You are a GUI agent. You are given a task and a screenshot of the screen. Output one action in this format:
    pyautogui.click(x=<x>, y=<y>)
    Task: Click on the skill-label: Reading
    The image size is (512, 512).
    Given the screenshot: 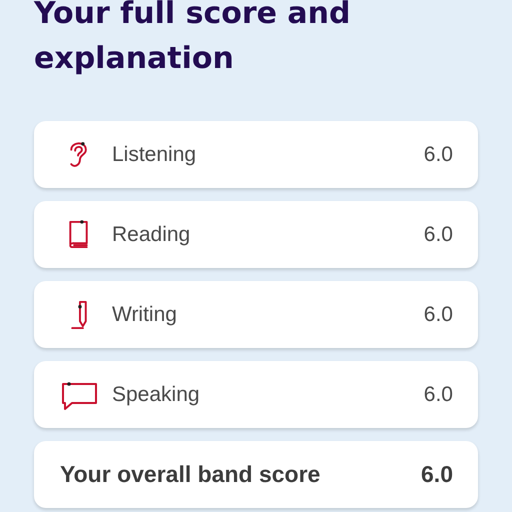 What is the action you would take?
    pyautogui.click(x=152, y=234)
    